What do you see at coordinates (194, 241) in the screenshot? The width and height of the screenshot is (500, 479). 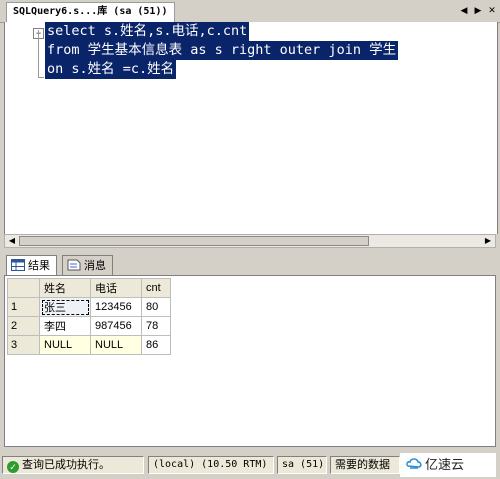 I see `scrollbar-thumb` at bounding box center [194, 241].